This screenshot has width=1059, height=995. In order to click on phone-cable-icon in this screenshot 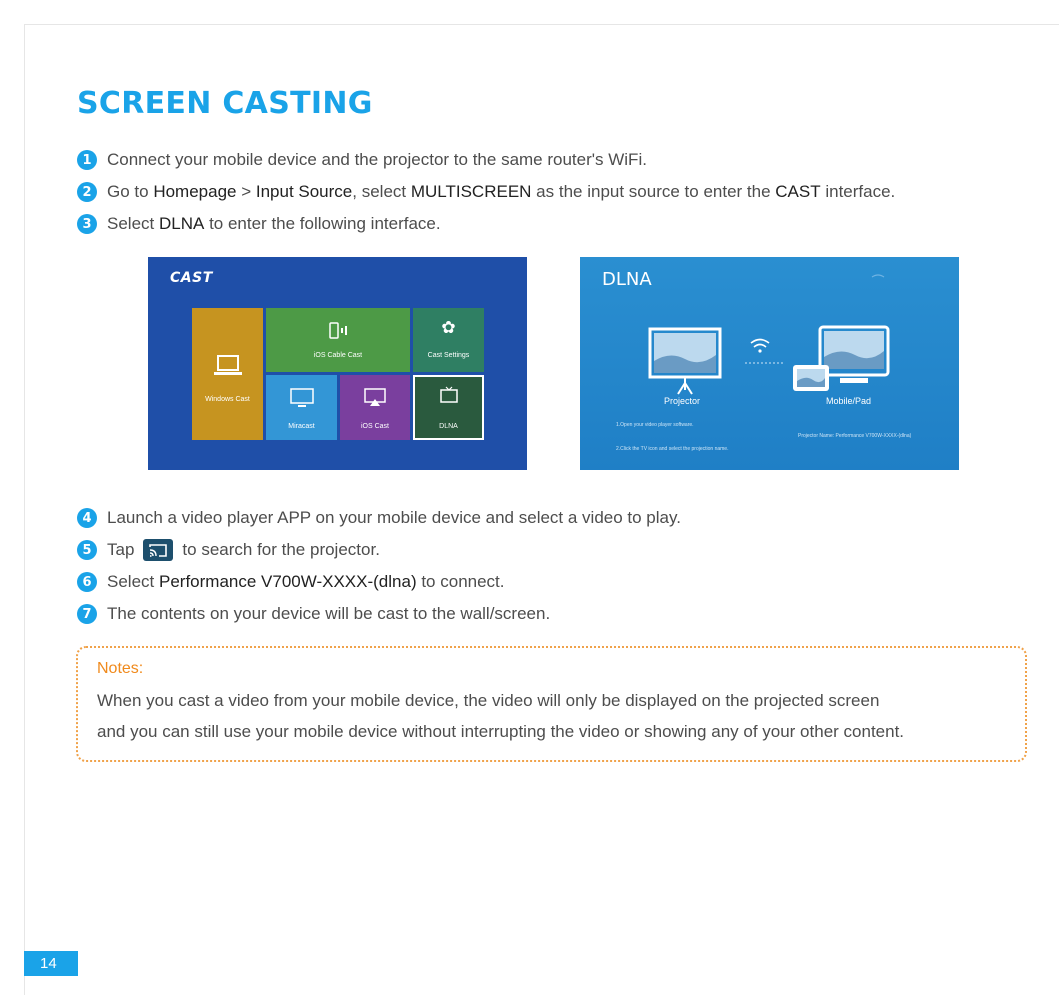, I will do `click(338, 330)`.